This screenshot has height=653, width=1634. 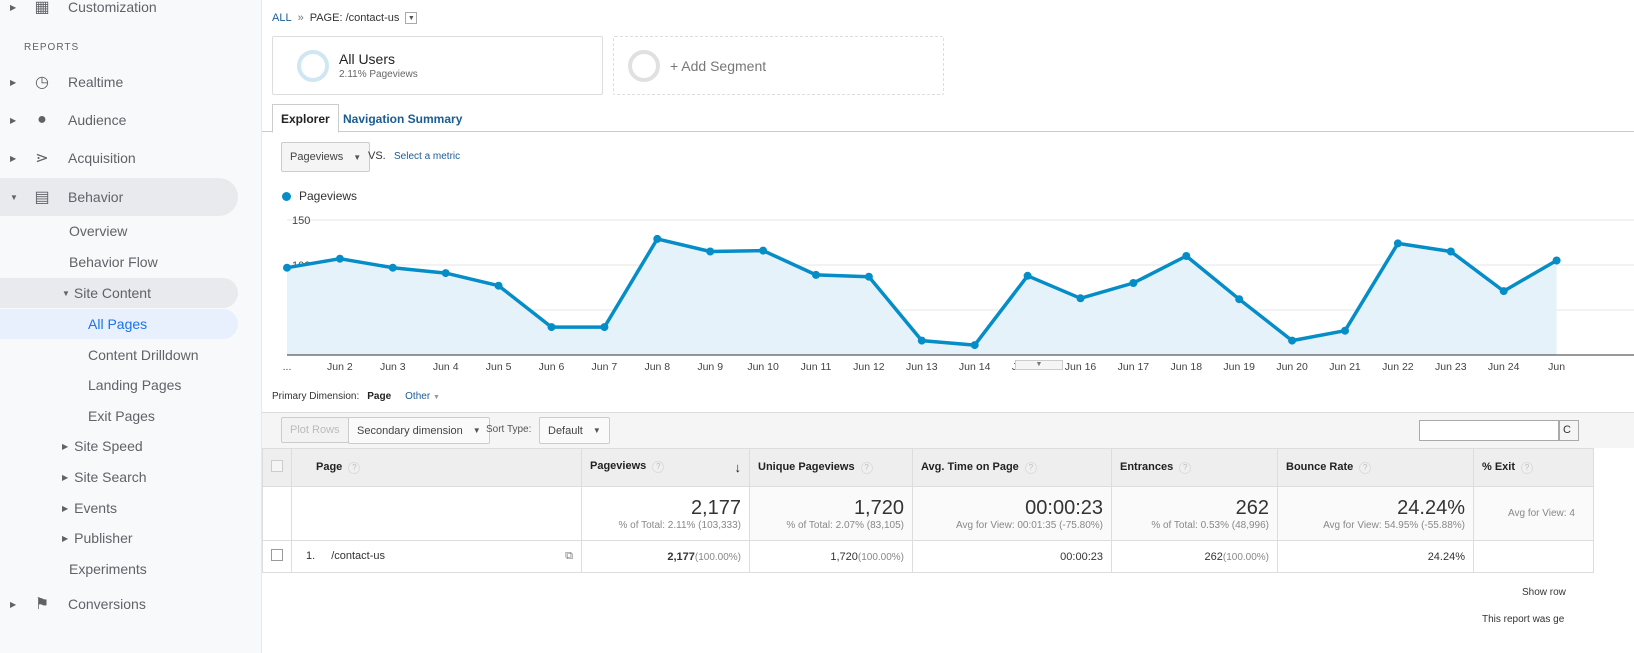 I want to click on dimension-page: Page, so click(x=379, y=396).